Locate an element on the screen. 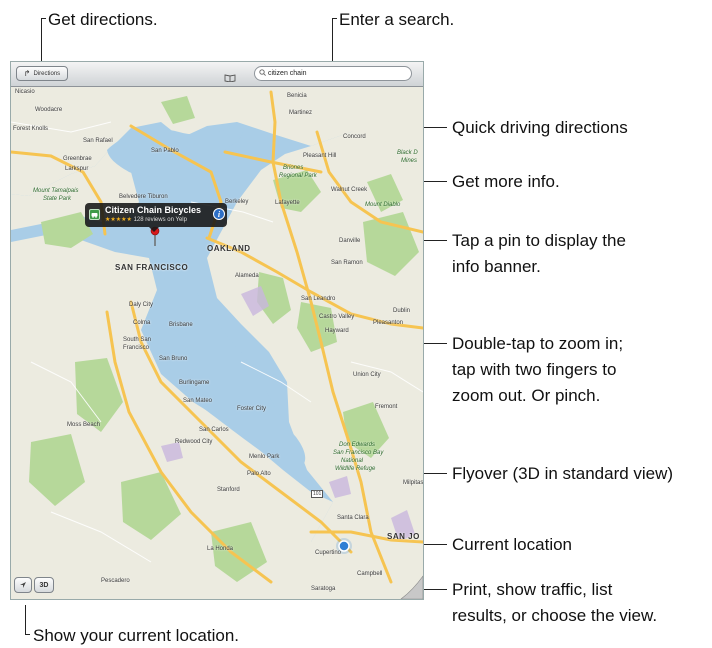 Image resolution: width=712 pixels, height=648 pixels. flyover-3d-button: 3D is located at coordinates (44, 585).